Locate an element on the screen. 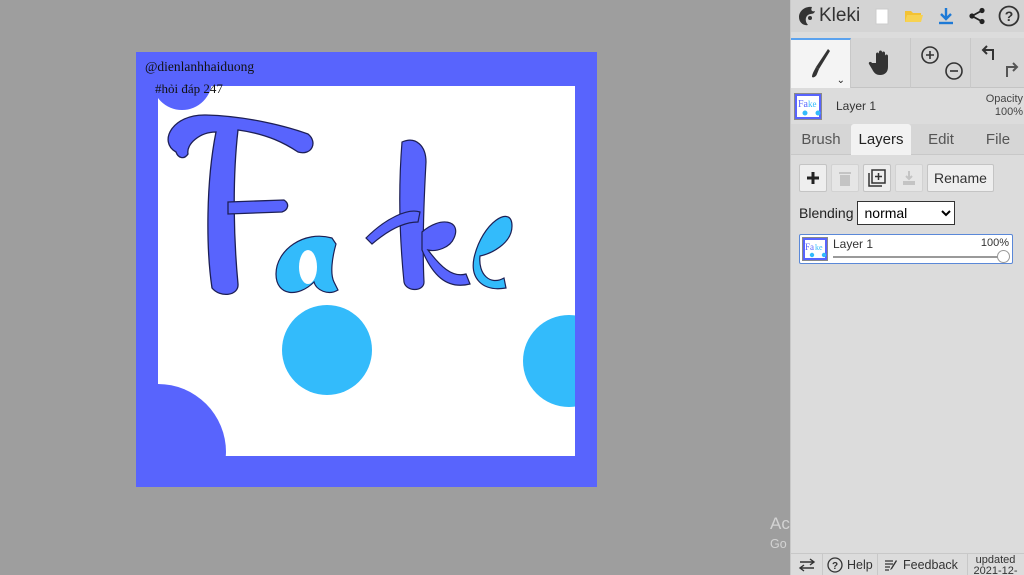  kleki-logo: Kleki is located at coordinates (828, 16).